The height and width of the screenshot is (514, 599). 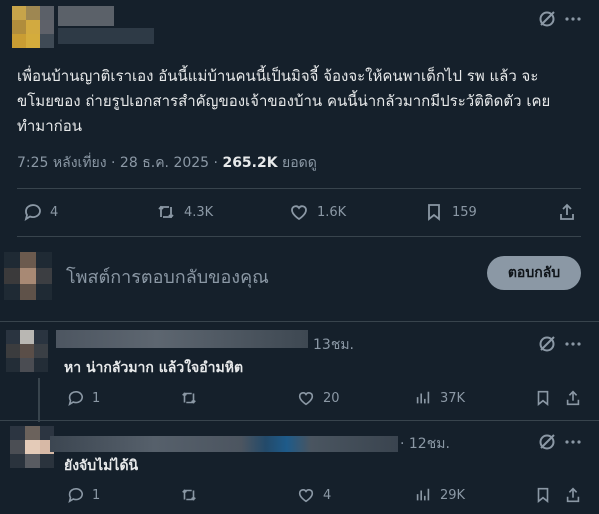 I want to click on like-count: 1.6K, so click(x=332, y=212).